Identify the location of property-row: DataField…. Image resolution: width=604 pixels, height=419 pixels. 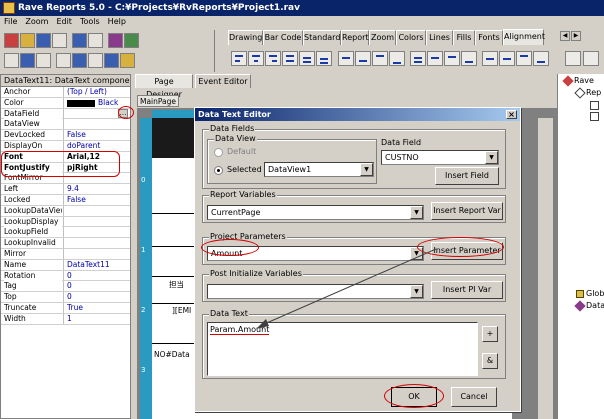
(65, 114).